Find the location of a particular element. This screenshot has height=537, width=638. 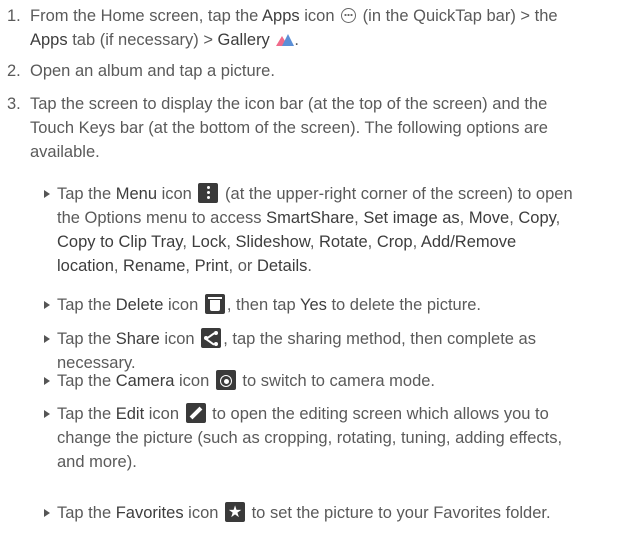

favorites-icon: ★ is located at coordinates (235, 512).